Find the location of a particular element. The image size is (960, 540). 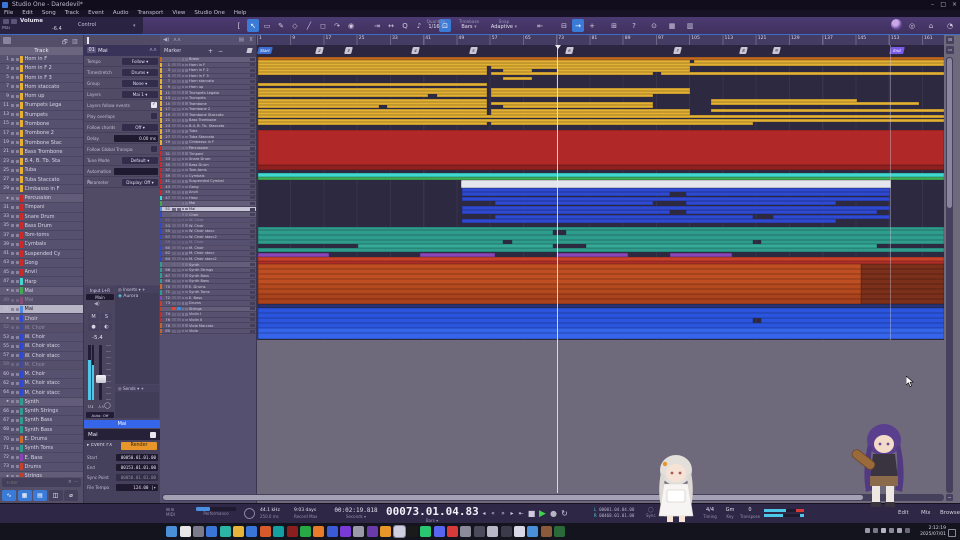

marker-8: 8 is located at coordinates (744, 50).